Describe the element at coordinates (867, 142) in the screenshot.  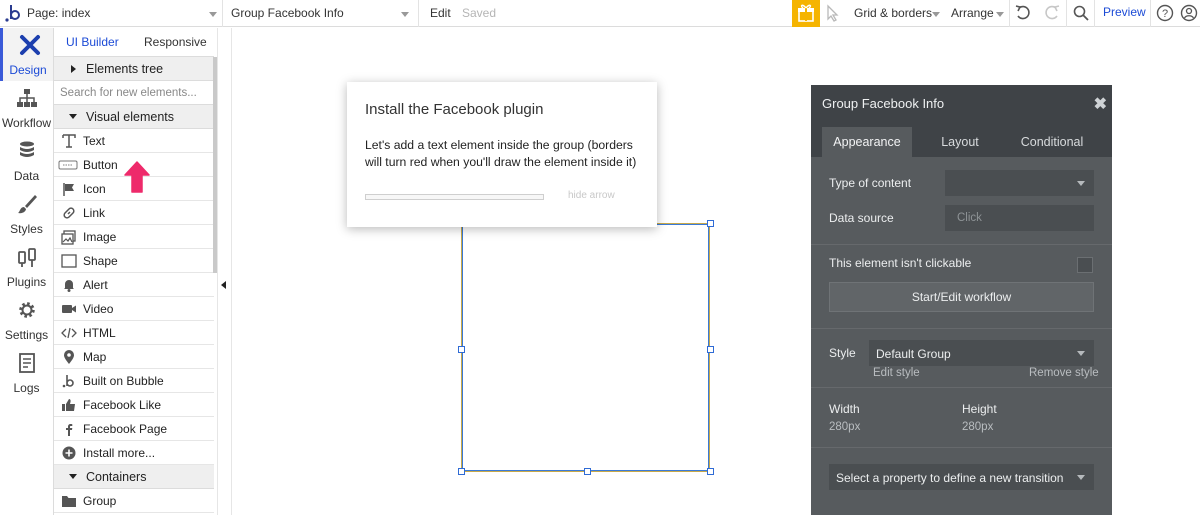
I see `tab-appearance: Appearance` at that location.